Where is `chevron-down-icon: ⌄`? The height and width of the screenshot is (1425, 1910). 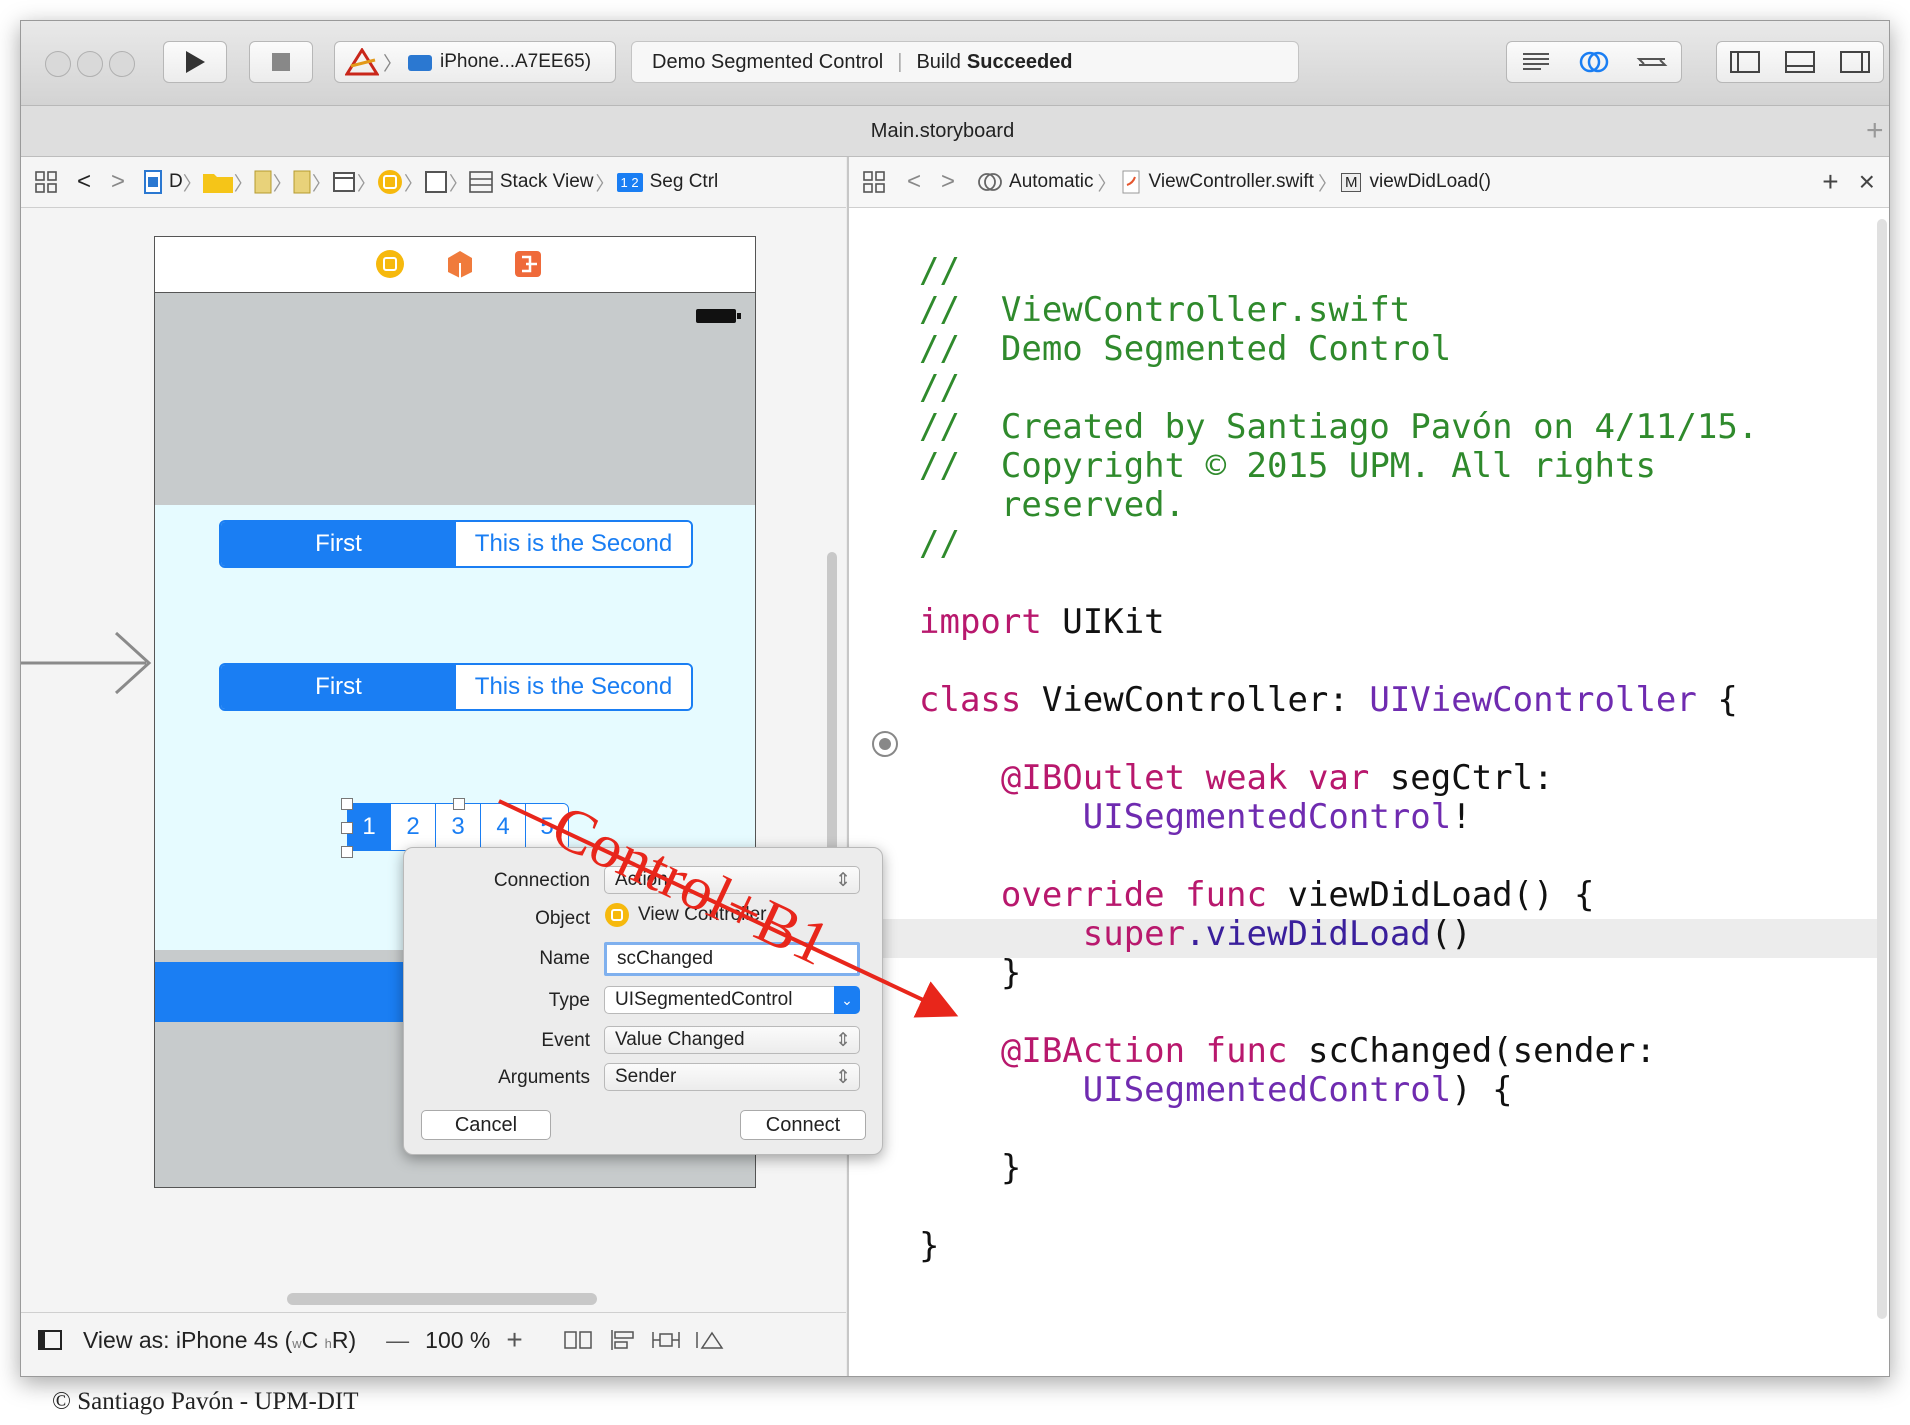
chevron-down-icon: ⌄ is located at coordinates (847, 1000).